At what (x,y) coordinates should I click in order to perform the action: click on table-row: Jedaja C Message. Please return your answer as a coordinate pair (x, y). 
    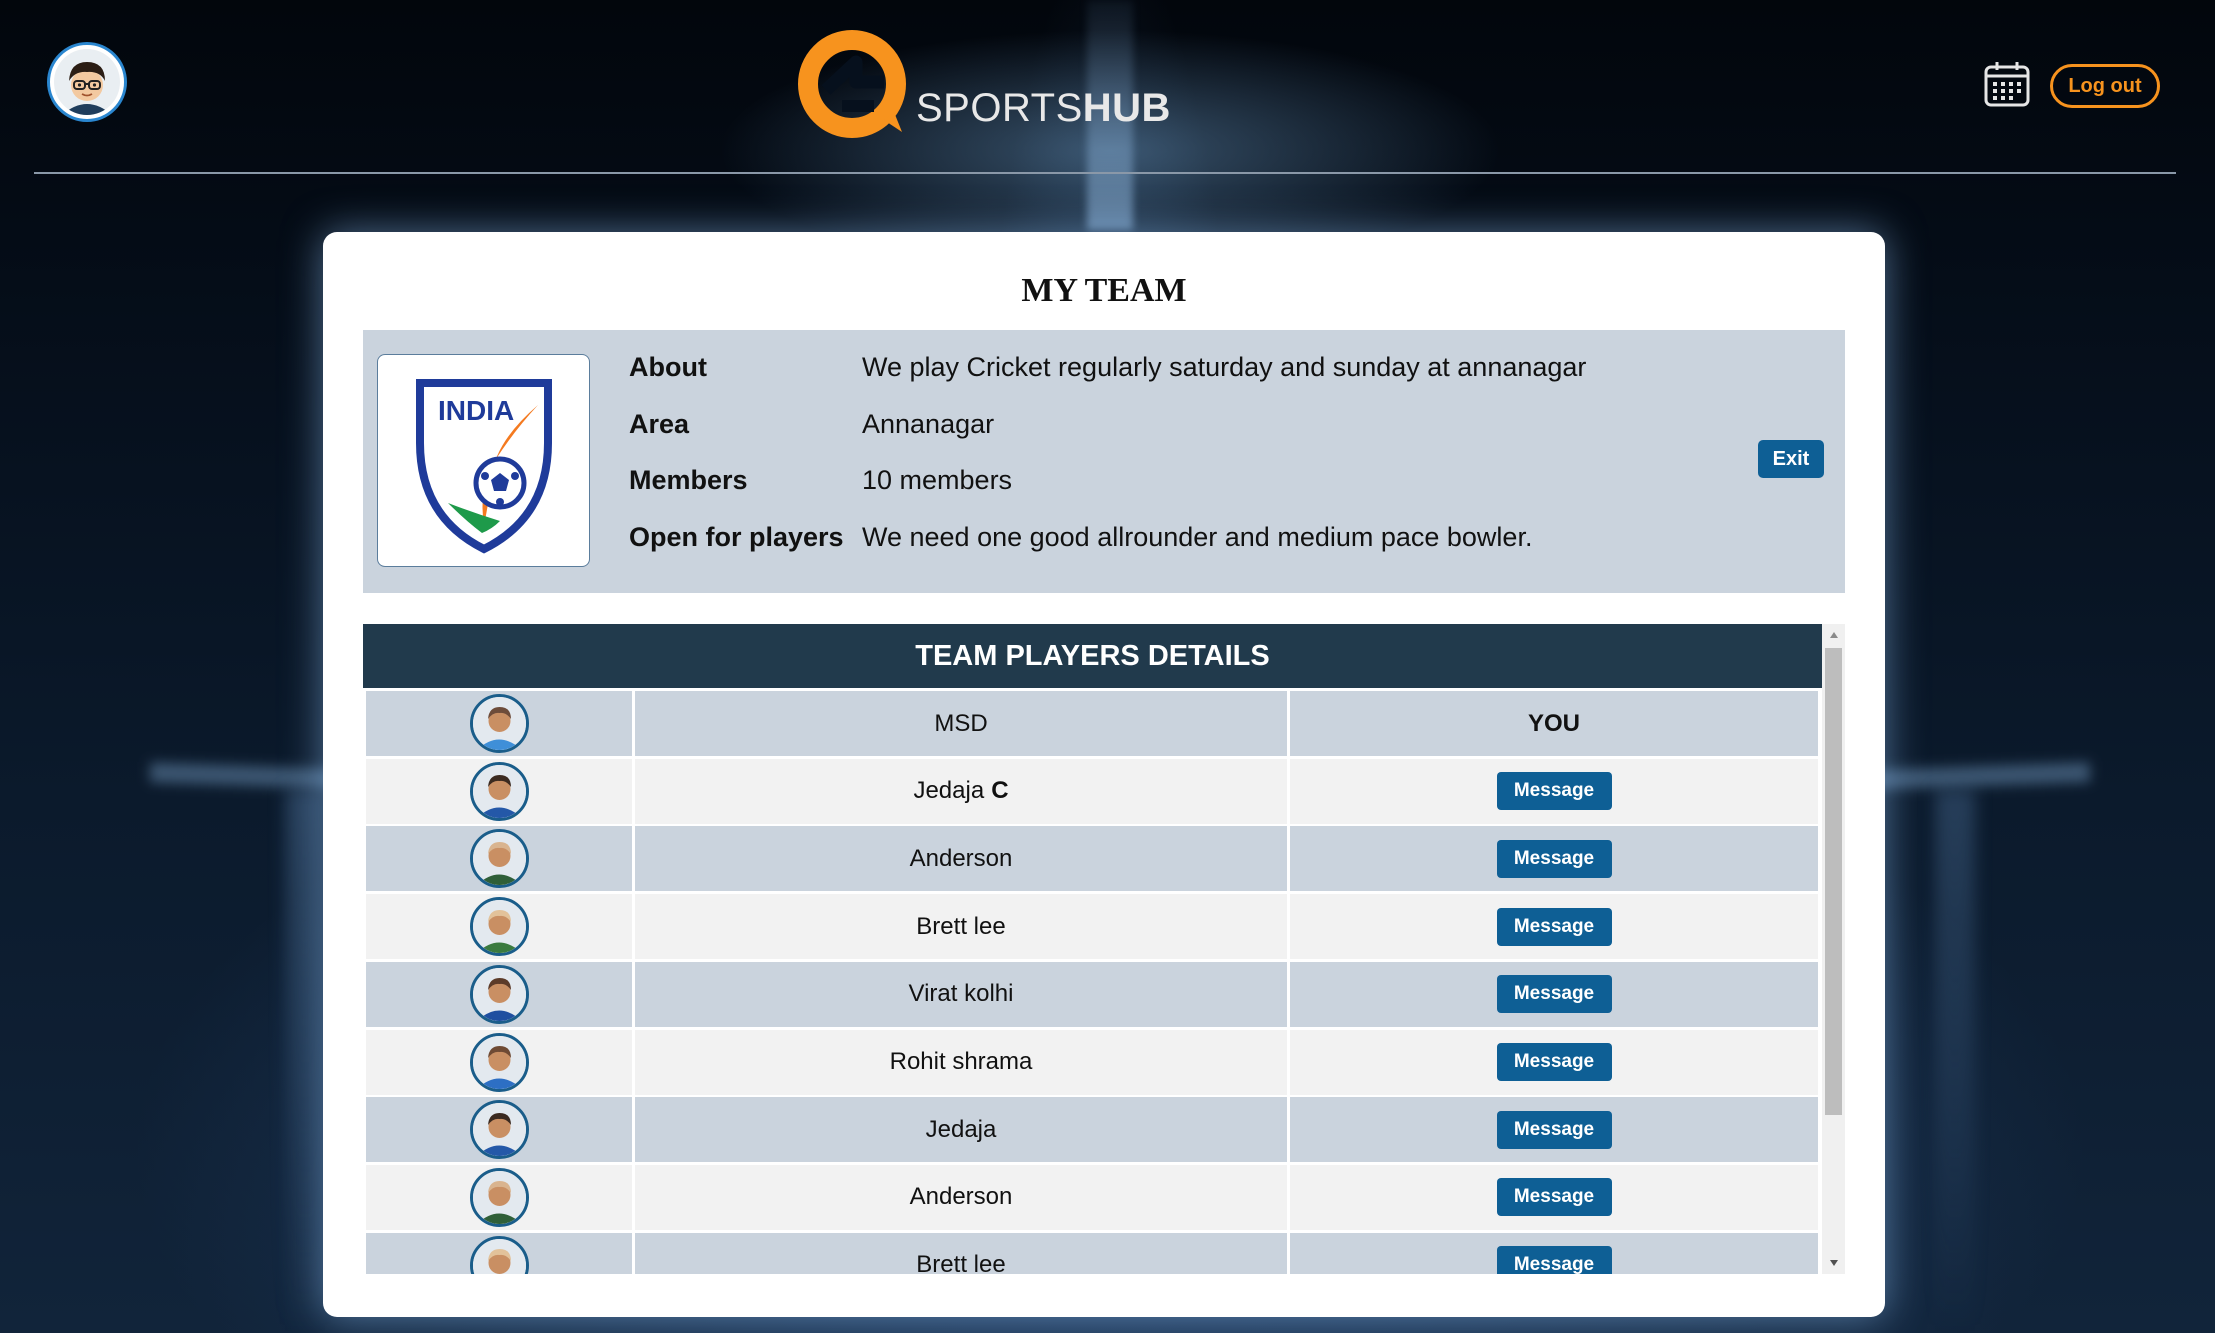
    Looking at the image, I should click on (1092, 790).